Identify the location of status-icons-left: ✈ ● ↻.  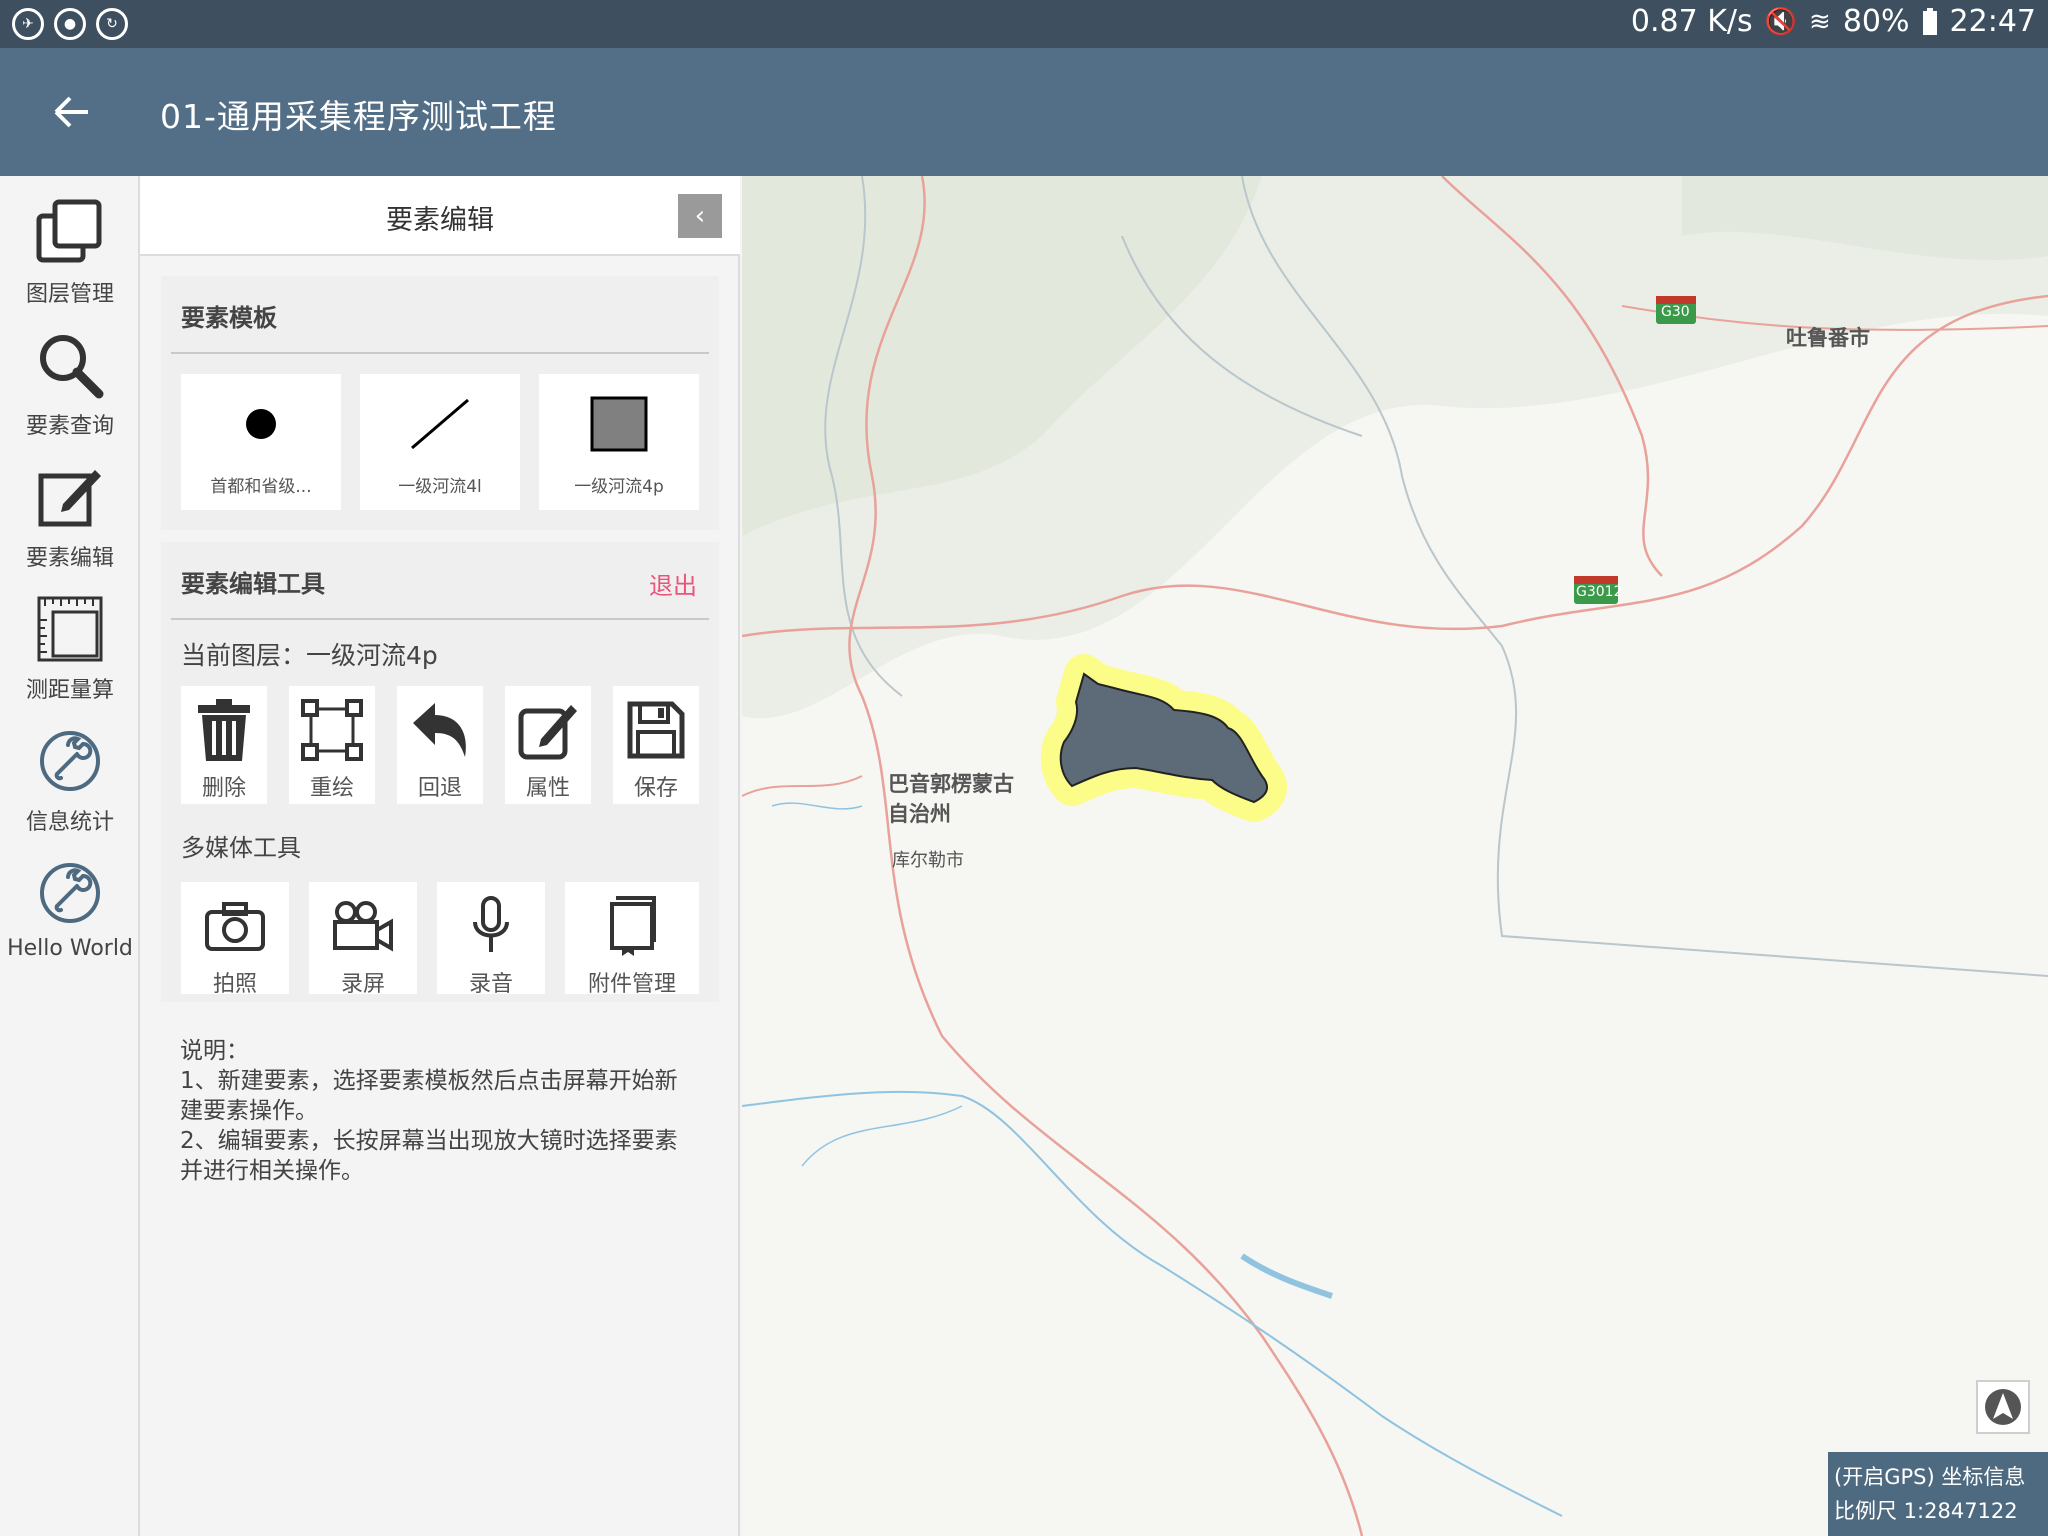
(70, 24).